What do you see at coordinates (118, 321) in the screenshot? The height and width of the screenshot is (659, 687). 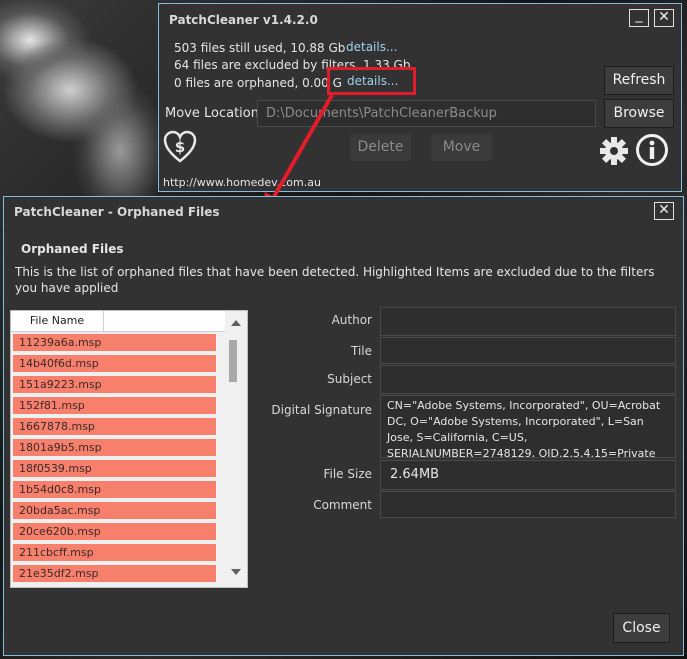 I see `list-header: File Name` at bounding box center [118, 321].